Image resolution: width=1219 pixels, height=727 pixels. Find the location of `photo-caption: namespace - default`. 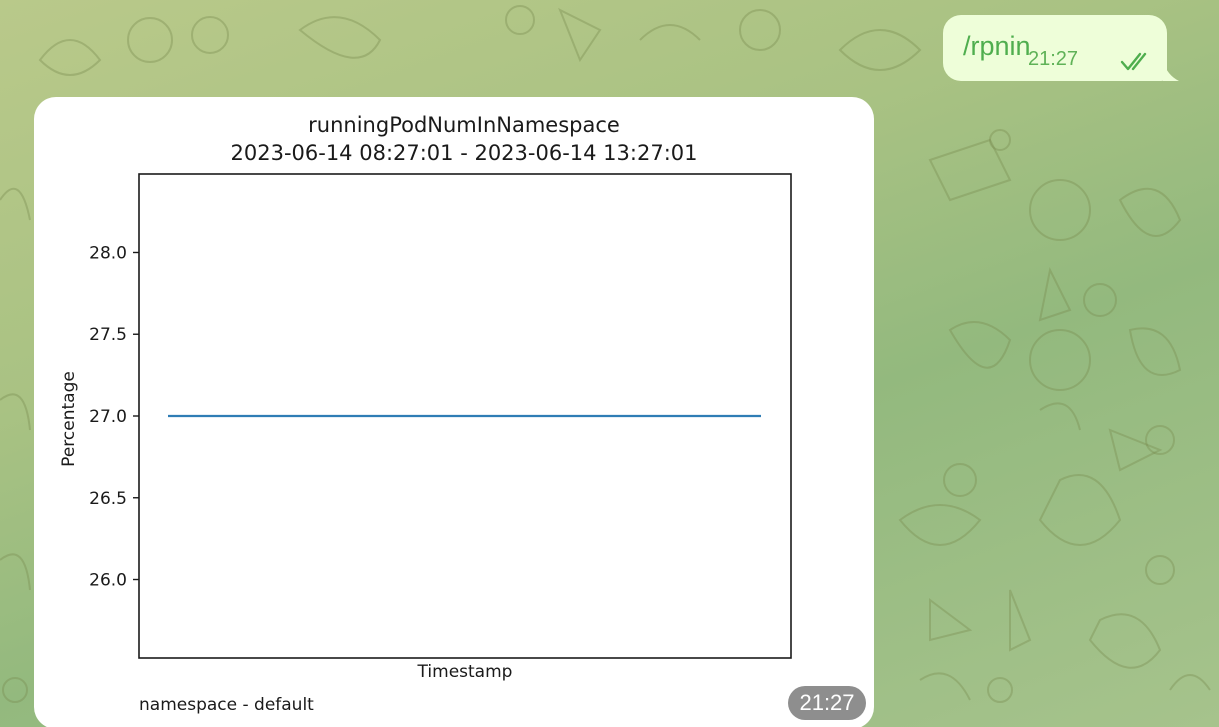

photo-caption: namespace - default is located at coordinates (226, 705).